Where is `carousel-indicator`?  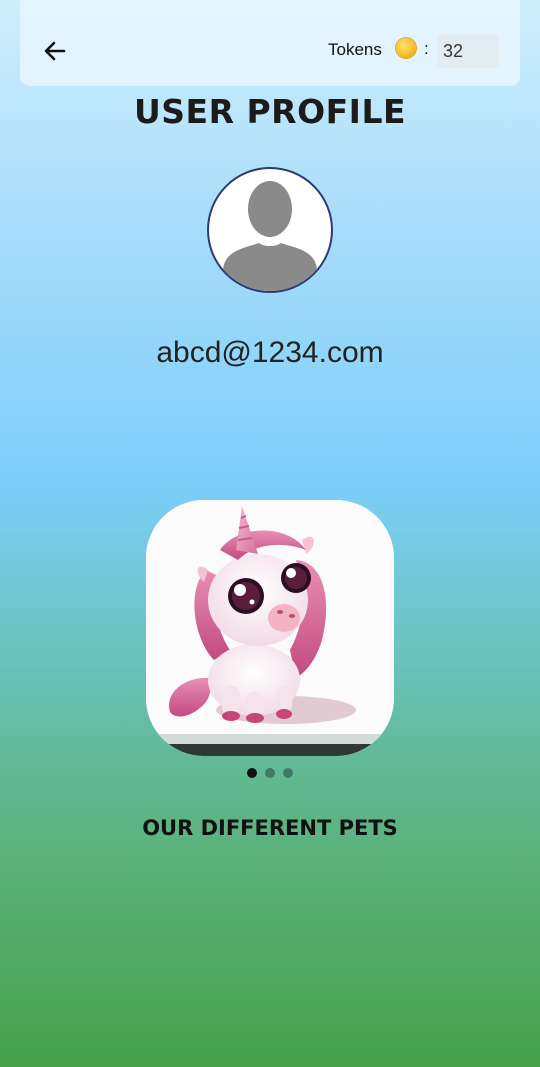 carousel-indicator is located at coordinates (270, 773).